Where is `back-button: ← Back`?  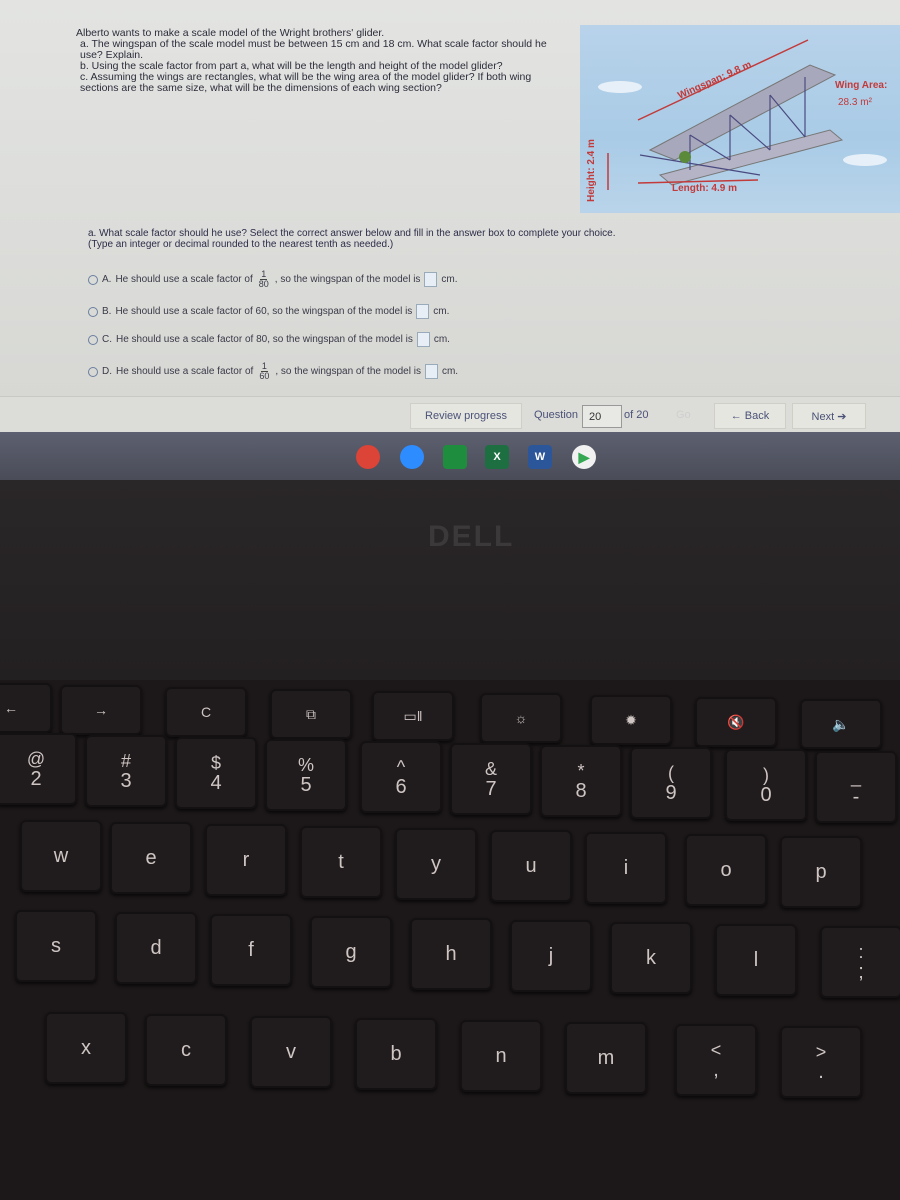
back-button: ← Back is located at coordinates (750, 416).